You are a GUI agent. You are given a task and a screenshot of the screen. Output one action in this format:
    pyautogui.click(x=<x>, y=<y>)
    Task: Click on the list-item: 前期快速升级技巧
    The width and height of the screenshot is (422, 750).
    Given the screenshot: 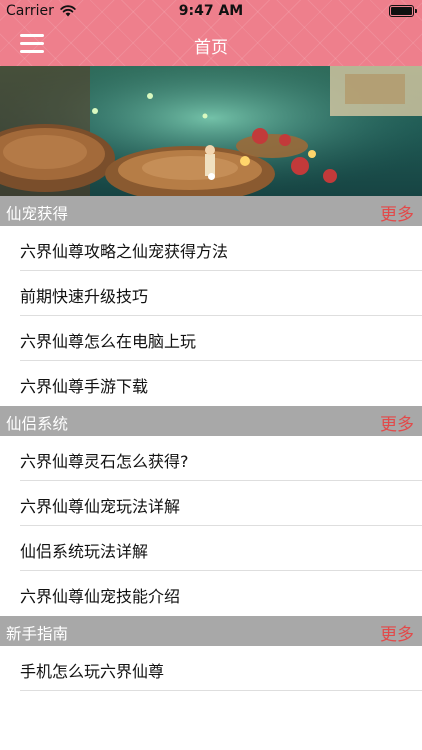 What is the action you would take?
    pyautogui.click(x=211, y=293)
    